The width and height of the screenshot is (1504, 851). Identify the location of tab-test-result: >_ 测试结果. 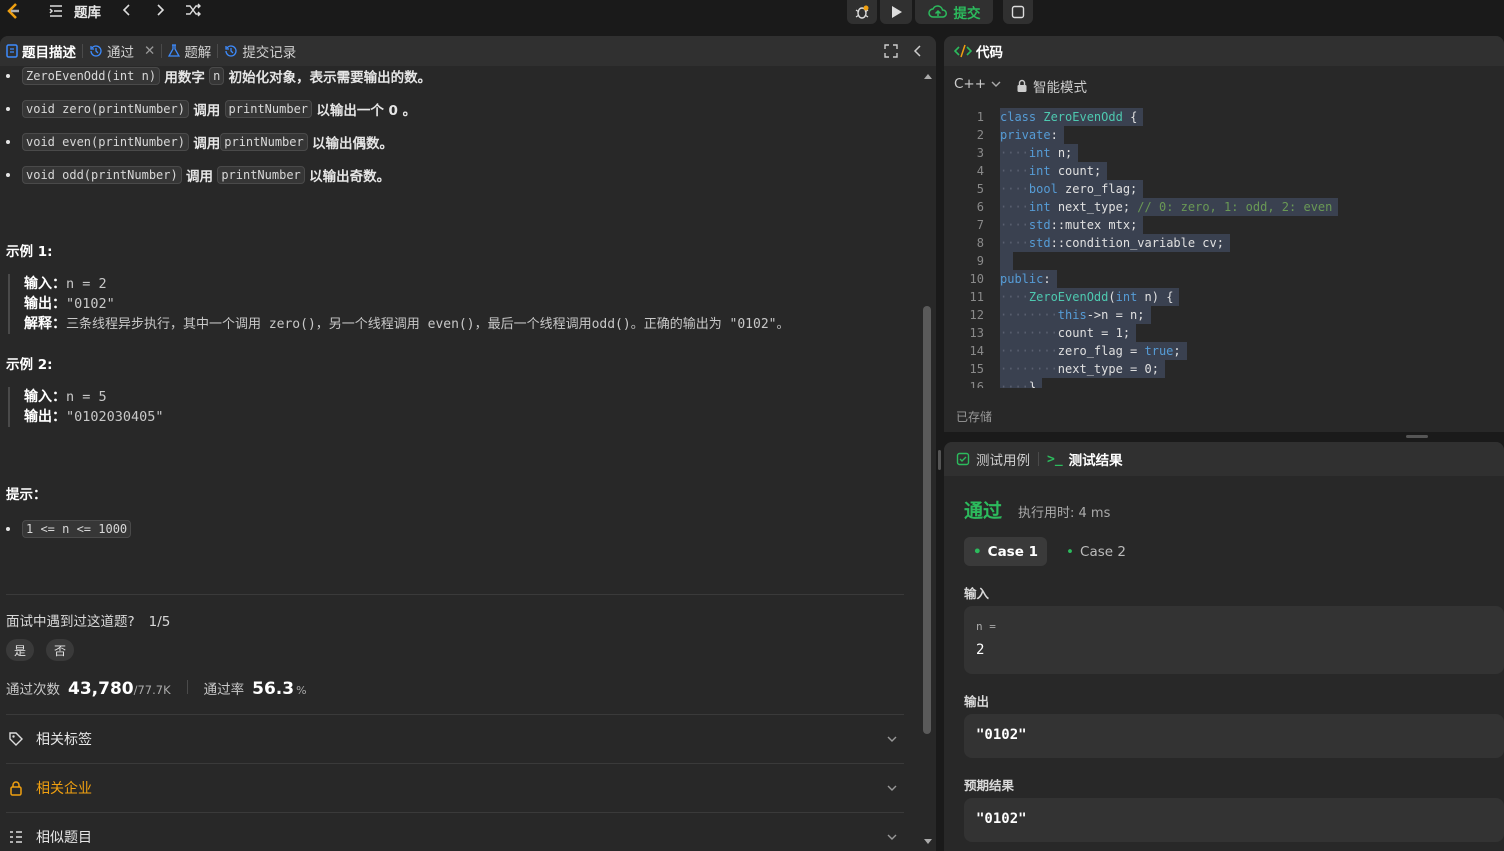
(1085, 459).